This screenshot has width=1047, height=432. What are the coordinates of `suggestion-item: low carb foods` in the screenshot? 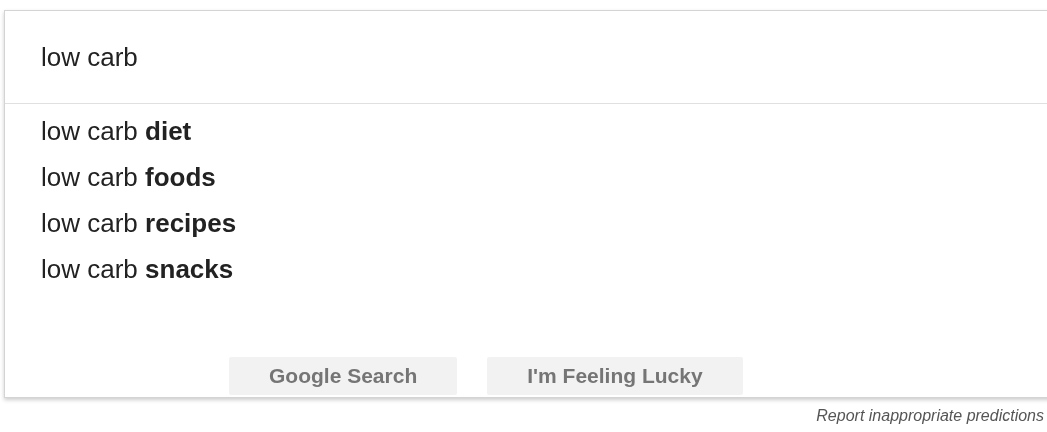 It's located at (128, 177).